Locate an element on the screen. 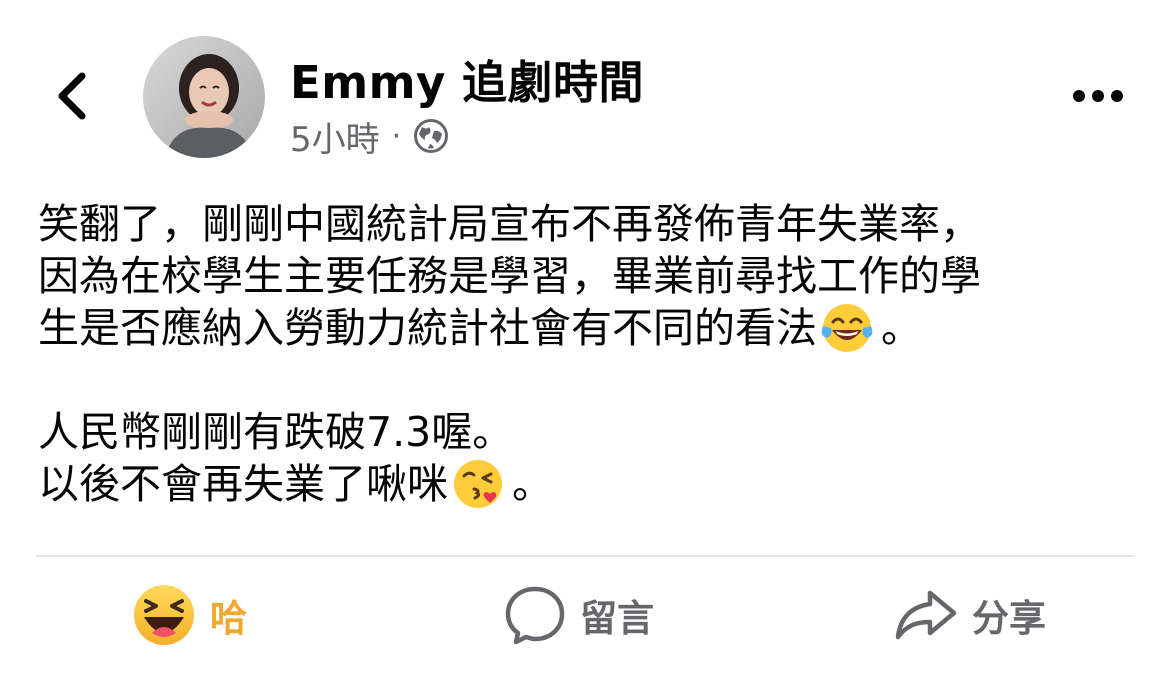 The height and width of the screenshot is (674, 1170). timestamp: 5小時 is located at coordinates (335, 136).